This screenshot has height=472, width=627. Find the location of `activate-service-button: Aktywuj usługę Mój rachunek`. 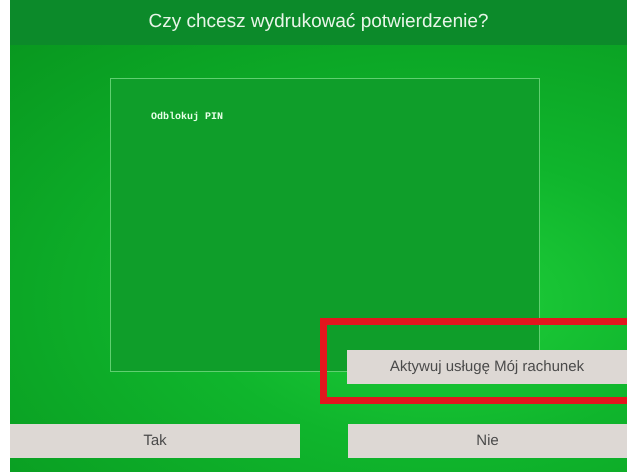

activate-service-button: Aktywuj usługę Mój rachunek is located at coordinates (487, 367).